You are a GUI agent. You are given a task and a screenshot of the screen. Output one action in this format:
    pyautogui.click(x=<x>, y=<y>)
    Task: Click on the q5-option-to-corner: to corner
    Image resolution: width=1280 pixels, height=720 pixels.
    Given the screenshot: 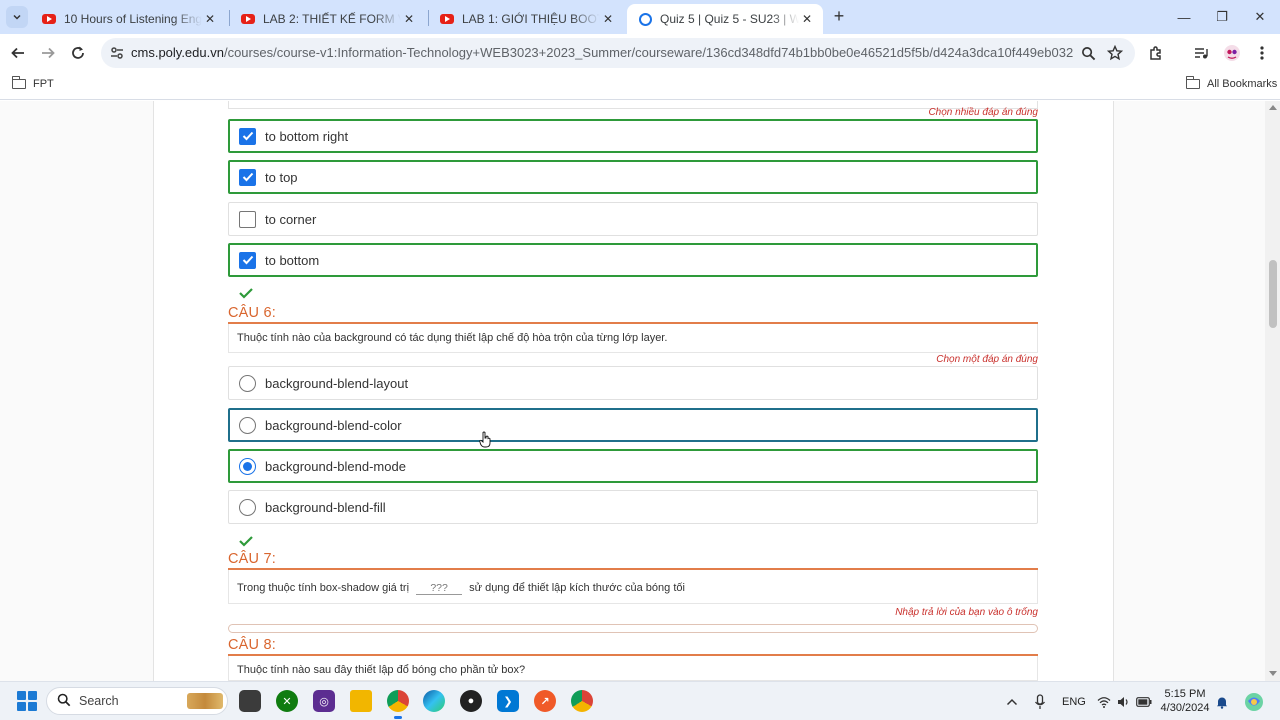 What is the action you would take?
    pyautogui.click(x=633, y=219)
    